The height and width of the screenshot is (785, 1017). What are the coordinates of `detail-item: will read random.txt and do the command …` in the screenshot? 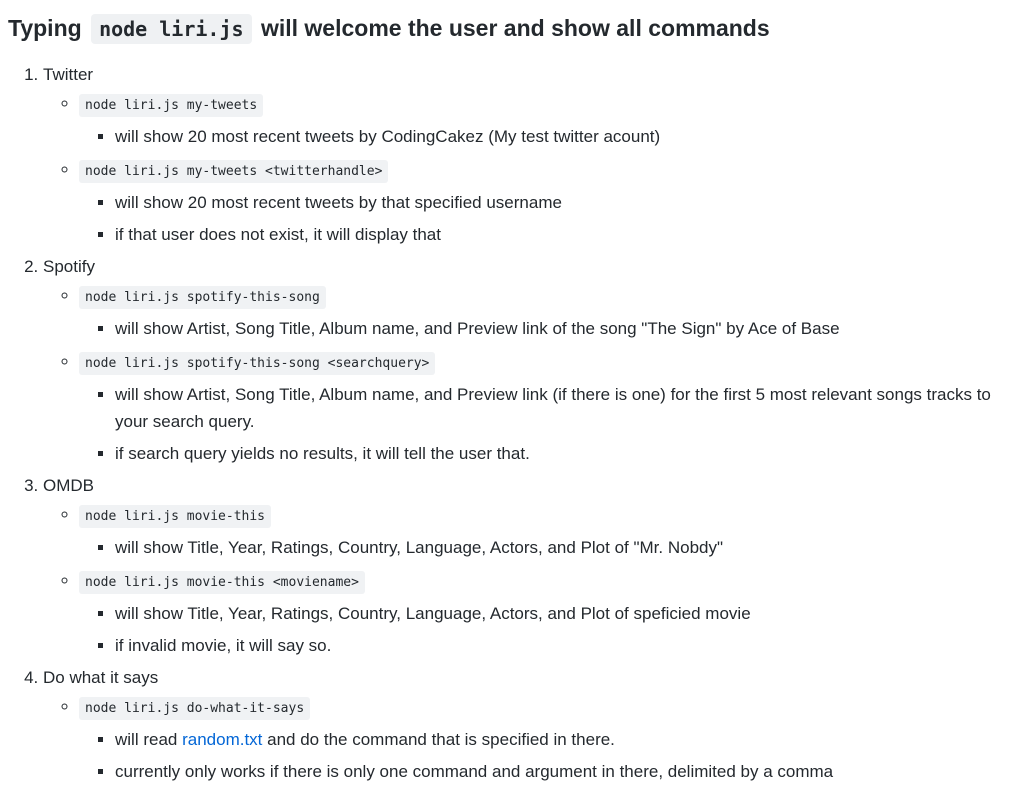 It's located at (556, 739).